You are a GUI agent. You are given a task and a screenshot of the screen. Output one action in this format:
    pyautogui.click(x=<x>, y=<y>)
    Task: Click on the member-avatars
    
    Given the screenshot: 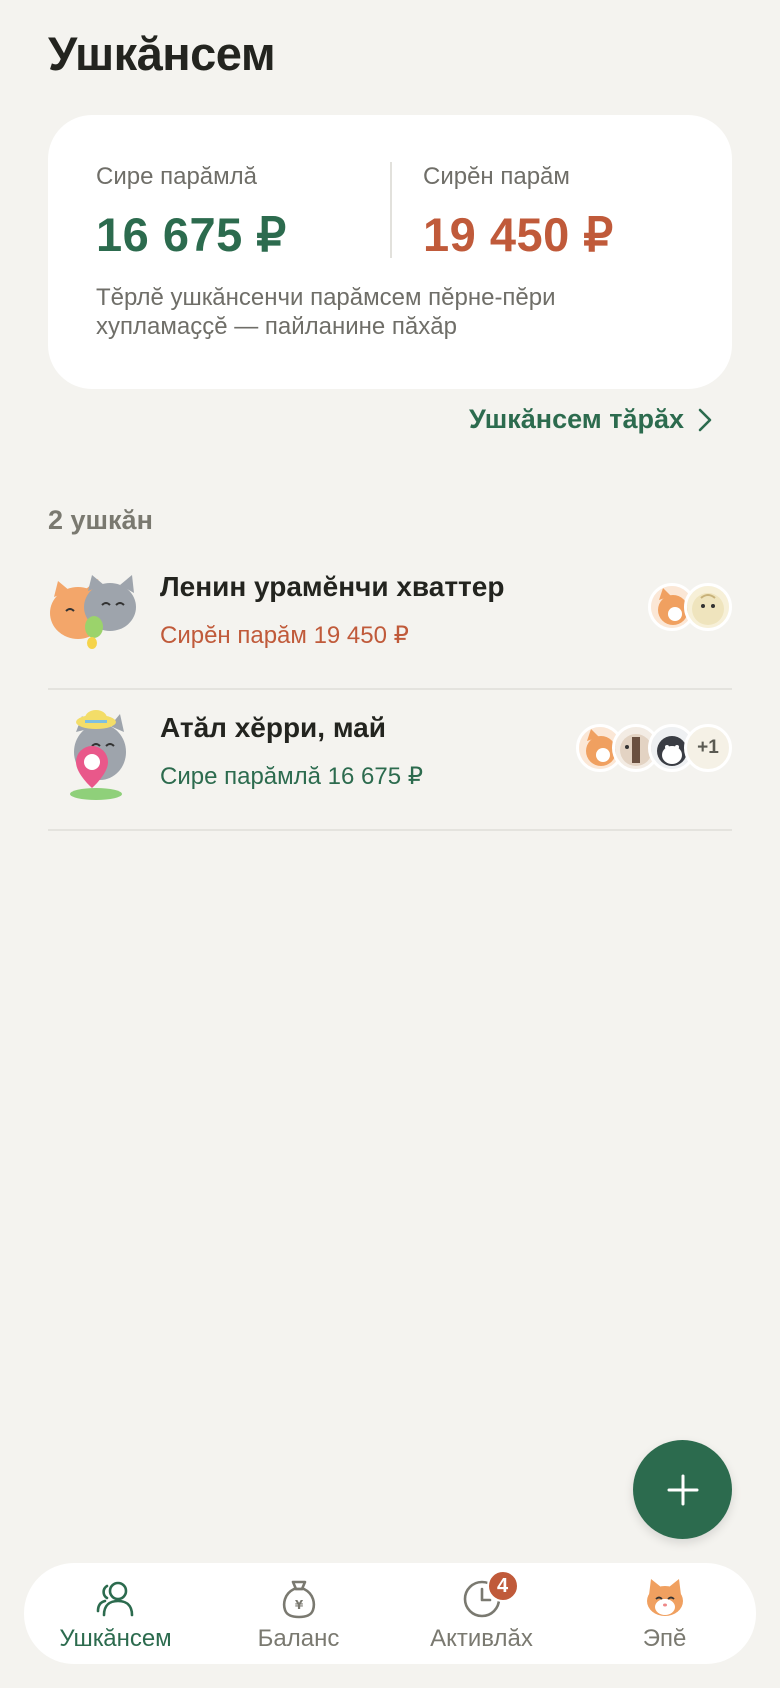 What is the action you would take?
    pyautogui.click(x=690, y=607)
    